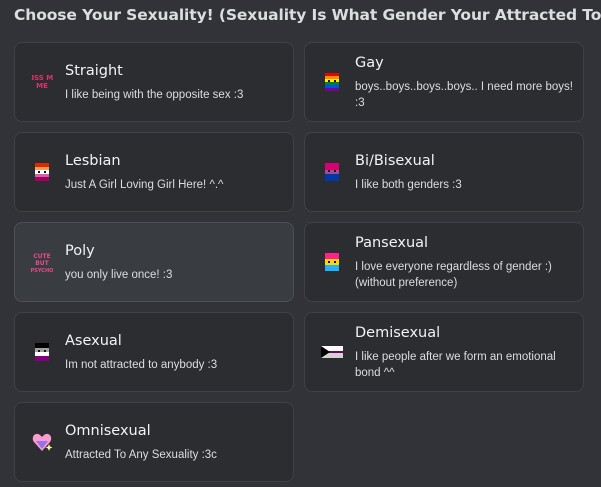 The width and height of the screenshot is (601, 487). What do you see at coordinates (332, 172) in the screenshot?
I see `bisexual-pride-character-icon` at bounding box center [332, 172].